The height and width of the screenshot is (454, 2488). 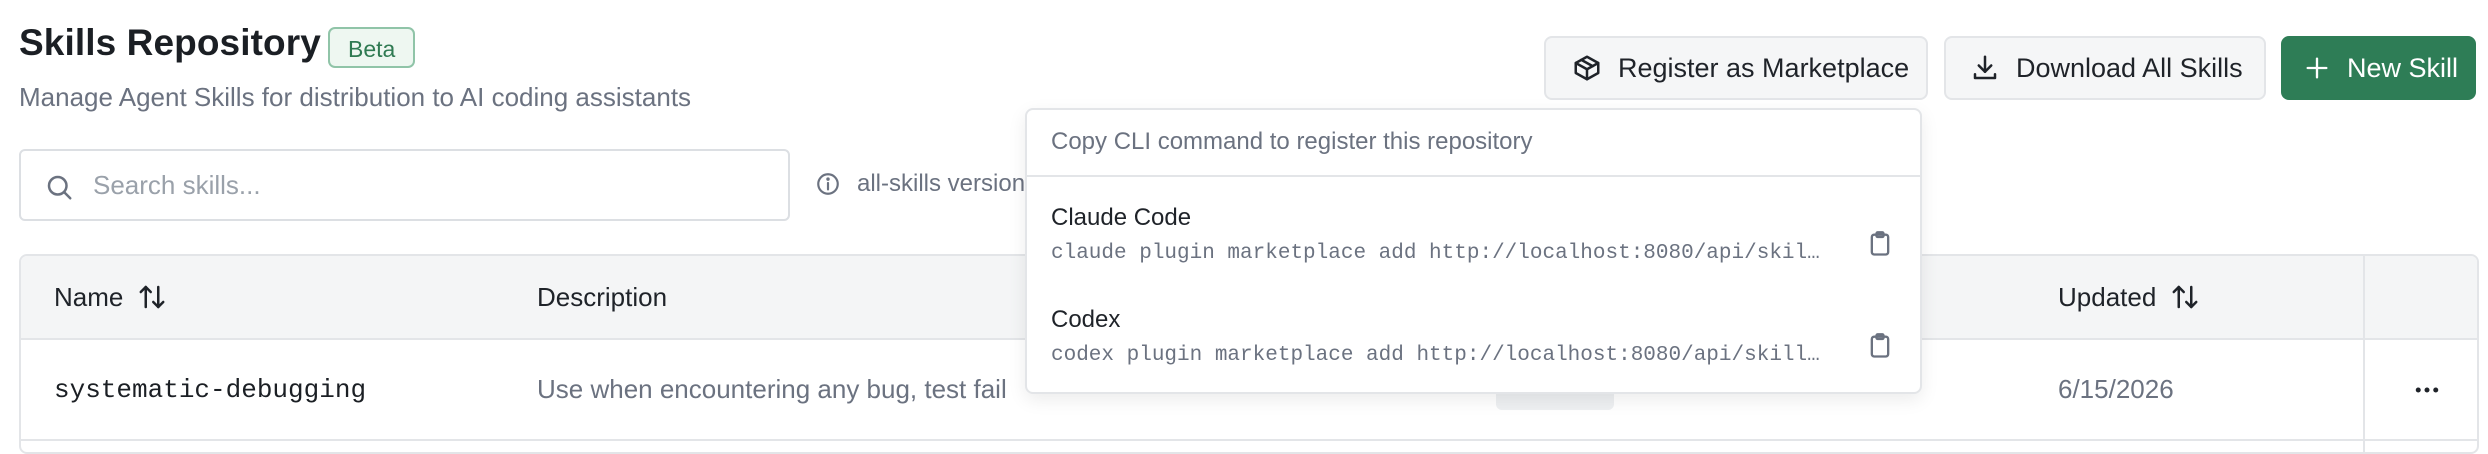 I want to click on new-skill-label: New Skill, so click(x=2403, y=67).